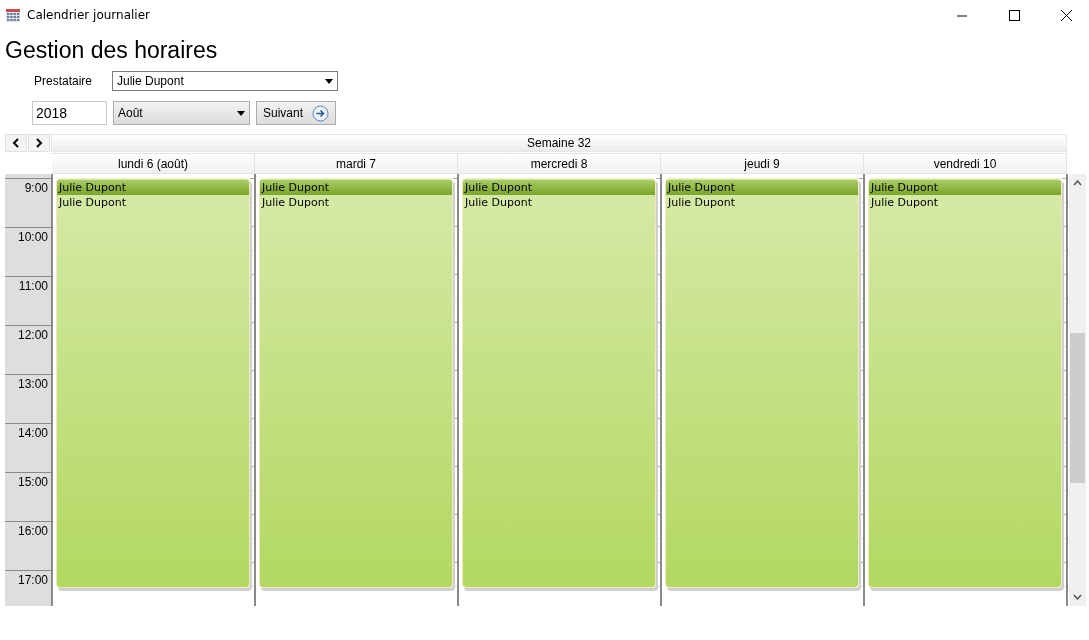 The image size is (1089, 640). What do you see at coordinates (153, 163) in the screenshot?
I see `day-header: lundi 6 (août)` at bounding box center [153, 163].